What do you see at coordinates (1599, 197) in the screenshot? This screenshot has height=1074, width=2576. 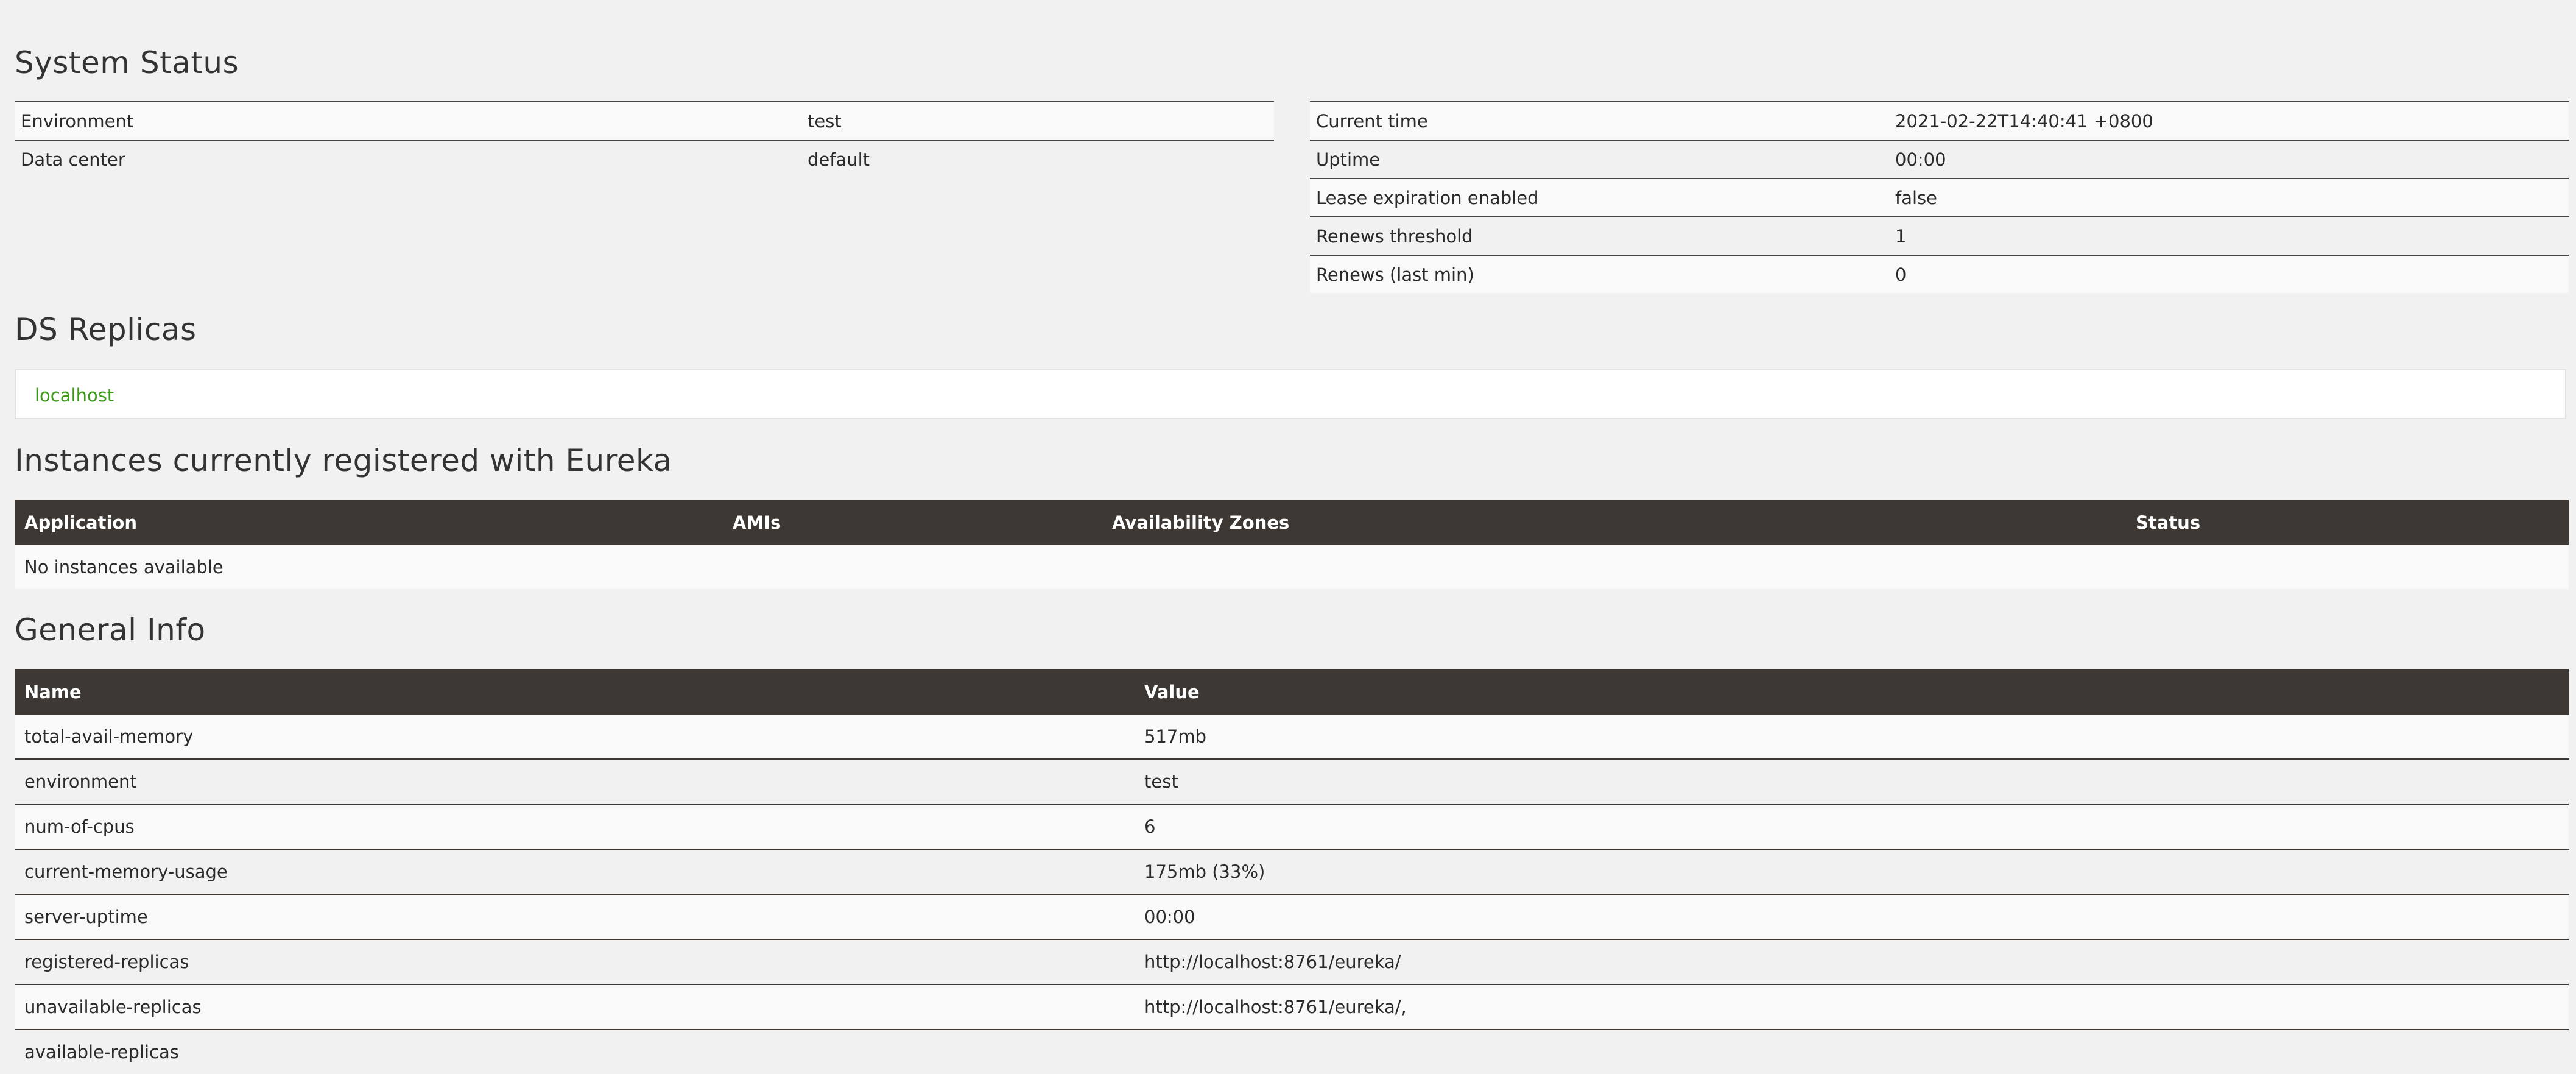 I see `status-label: Lease expiration enabled` at bounding box center [1599, 197].